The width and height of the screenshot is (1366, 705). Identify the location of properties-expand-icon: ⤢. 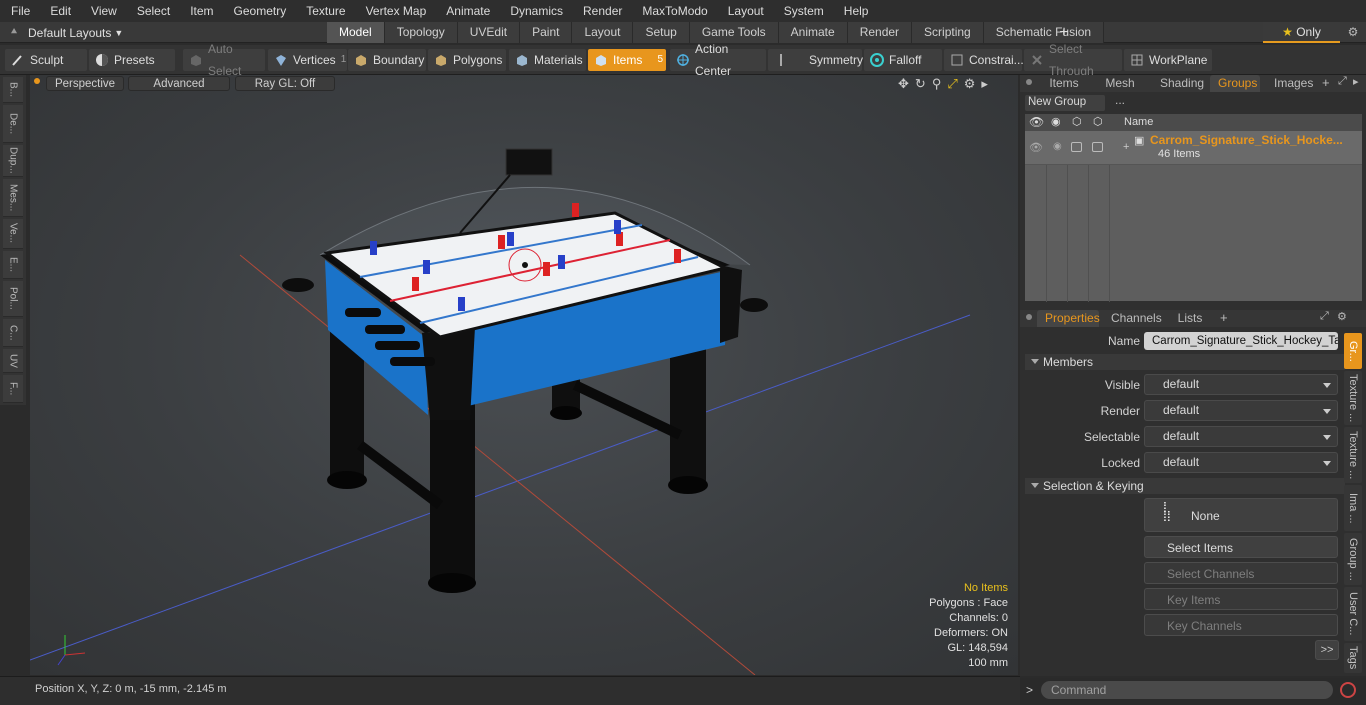
(1324, 316).